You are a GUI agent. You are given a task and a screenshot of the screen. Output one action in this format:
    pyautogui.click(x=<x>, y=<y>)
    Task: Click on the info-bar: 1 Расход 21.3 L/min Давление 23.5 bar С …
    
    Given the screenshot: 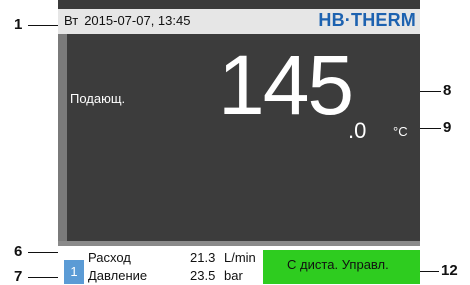 What is the action you would take?
    pyautogui.click(x=239, y=265)
    